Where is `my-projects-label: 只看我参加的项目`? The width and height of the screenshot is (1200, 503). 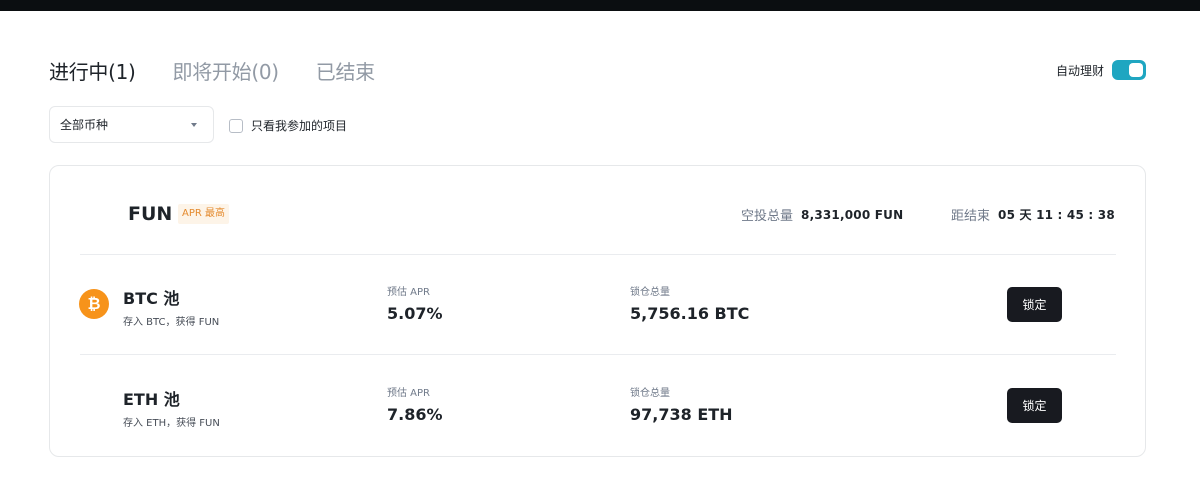 my-projects-label: 只看我参加的项目 is located at coordinates (299, 126).